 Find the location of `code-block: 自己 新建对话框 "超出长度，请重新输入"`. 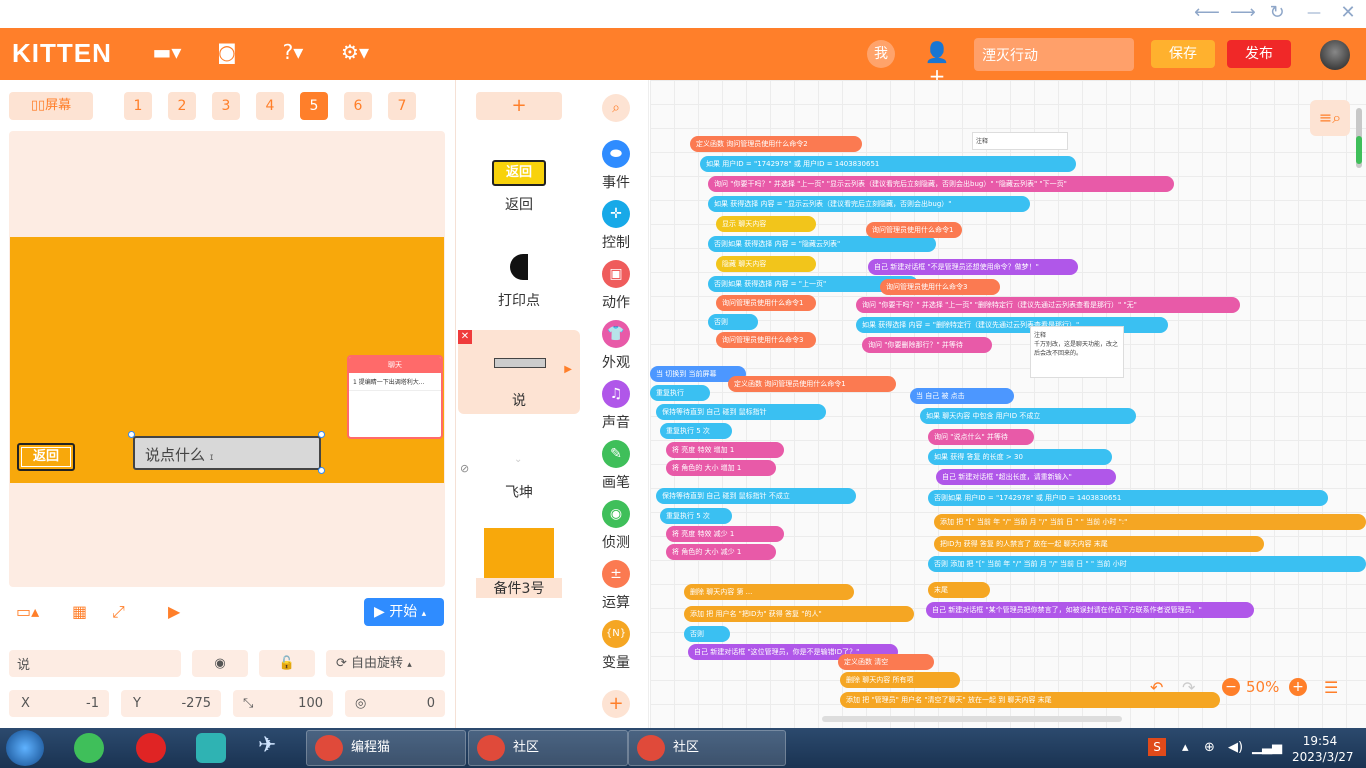

code-block: 自己 新建对话框 "超出长度，请重新输入" is located at coordinates (1026, 477).